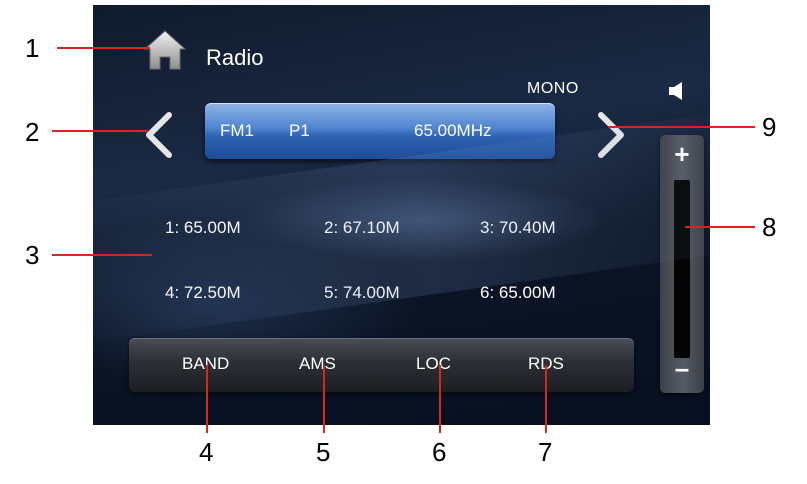 The width and height of the screenshot is (807, 484). Describe the element at coordinates (323, 452) in the screenshot. I see `callout-5: 5` at that location.